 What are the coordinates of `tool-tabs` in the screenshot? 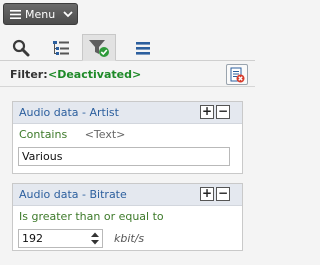 It's located at (127, 47).